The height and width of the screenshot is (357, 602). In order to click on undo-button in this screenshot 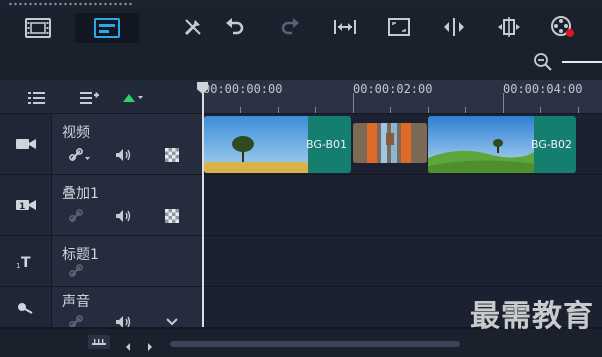, I will do `click(235, 27)`.